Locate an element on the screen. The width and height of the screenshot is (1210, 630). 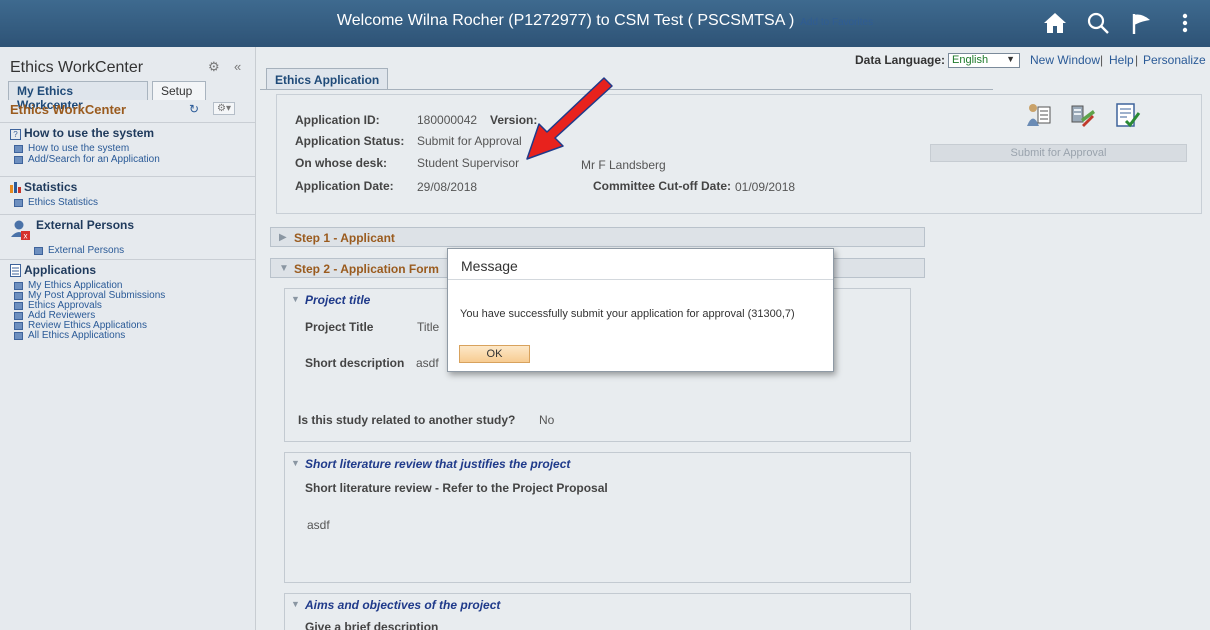
project-title-label: Project Title is located at coordinates (339, 327).